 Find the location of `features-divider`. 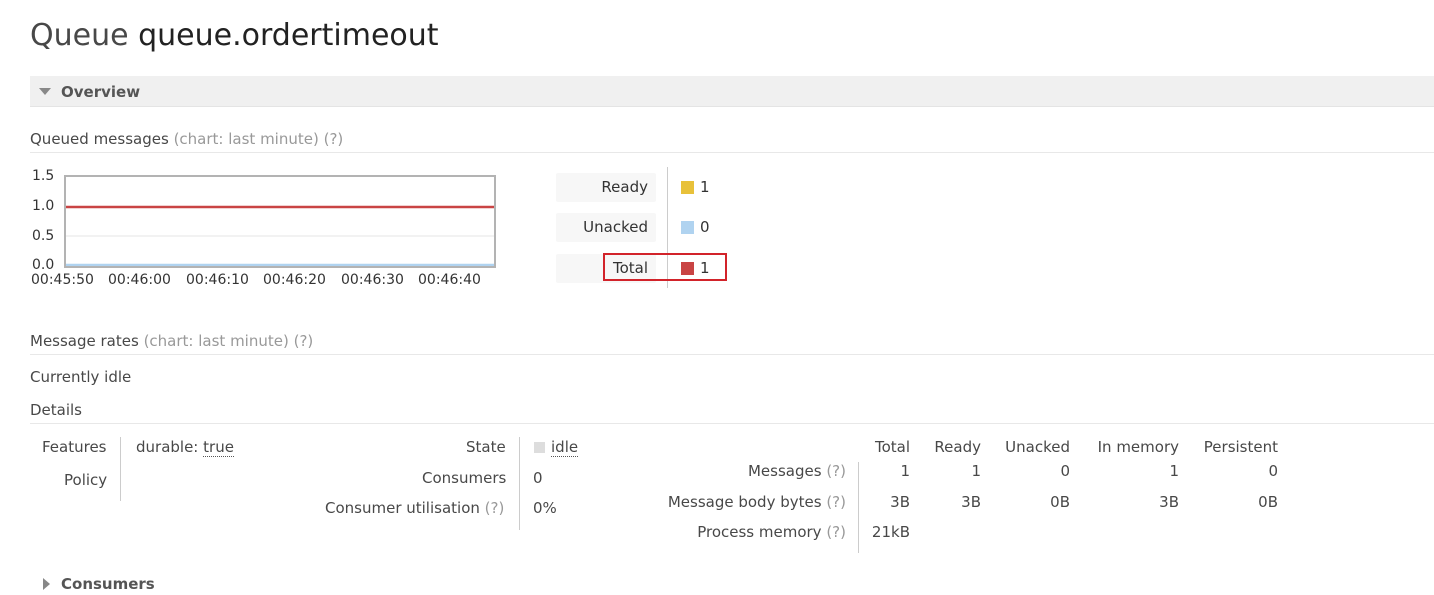

features-divider is located at coordinates (120, 469).